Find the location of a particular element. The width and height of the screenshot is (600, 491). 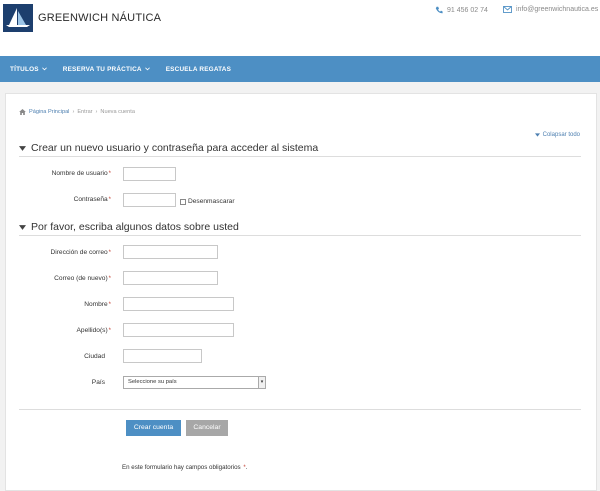

username-label: Nombre de usuario* is located at coordinates (81, 173).